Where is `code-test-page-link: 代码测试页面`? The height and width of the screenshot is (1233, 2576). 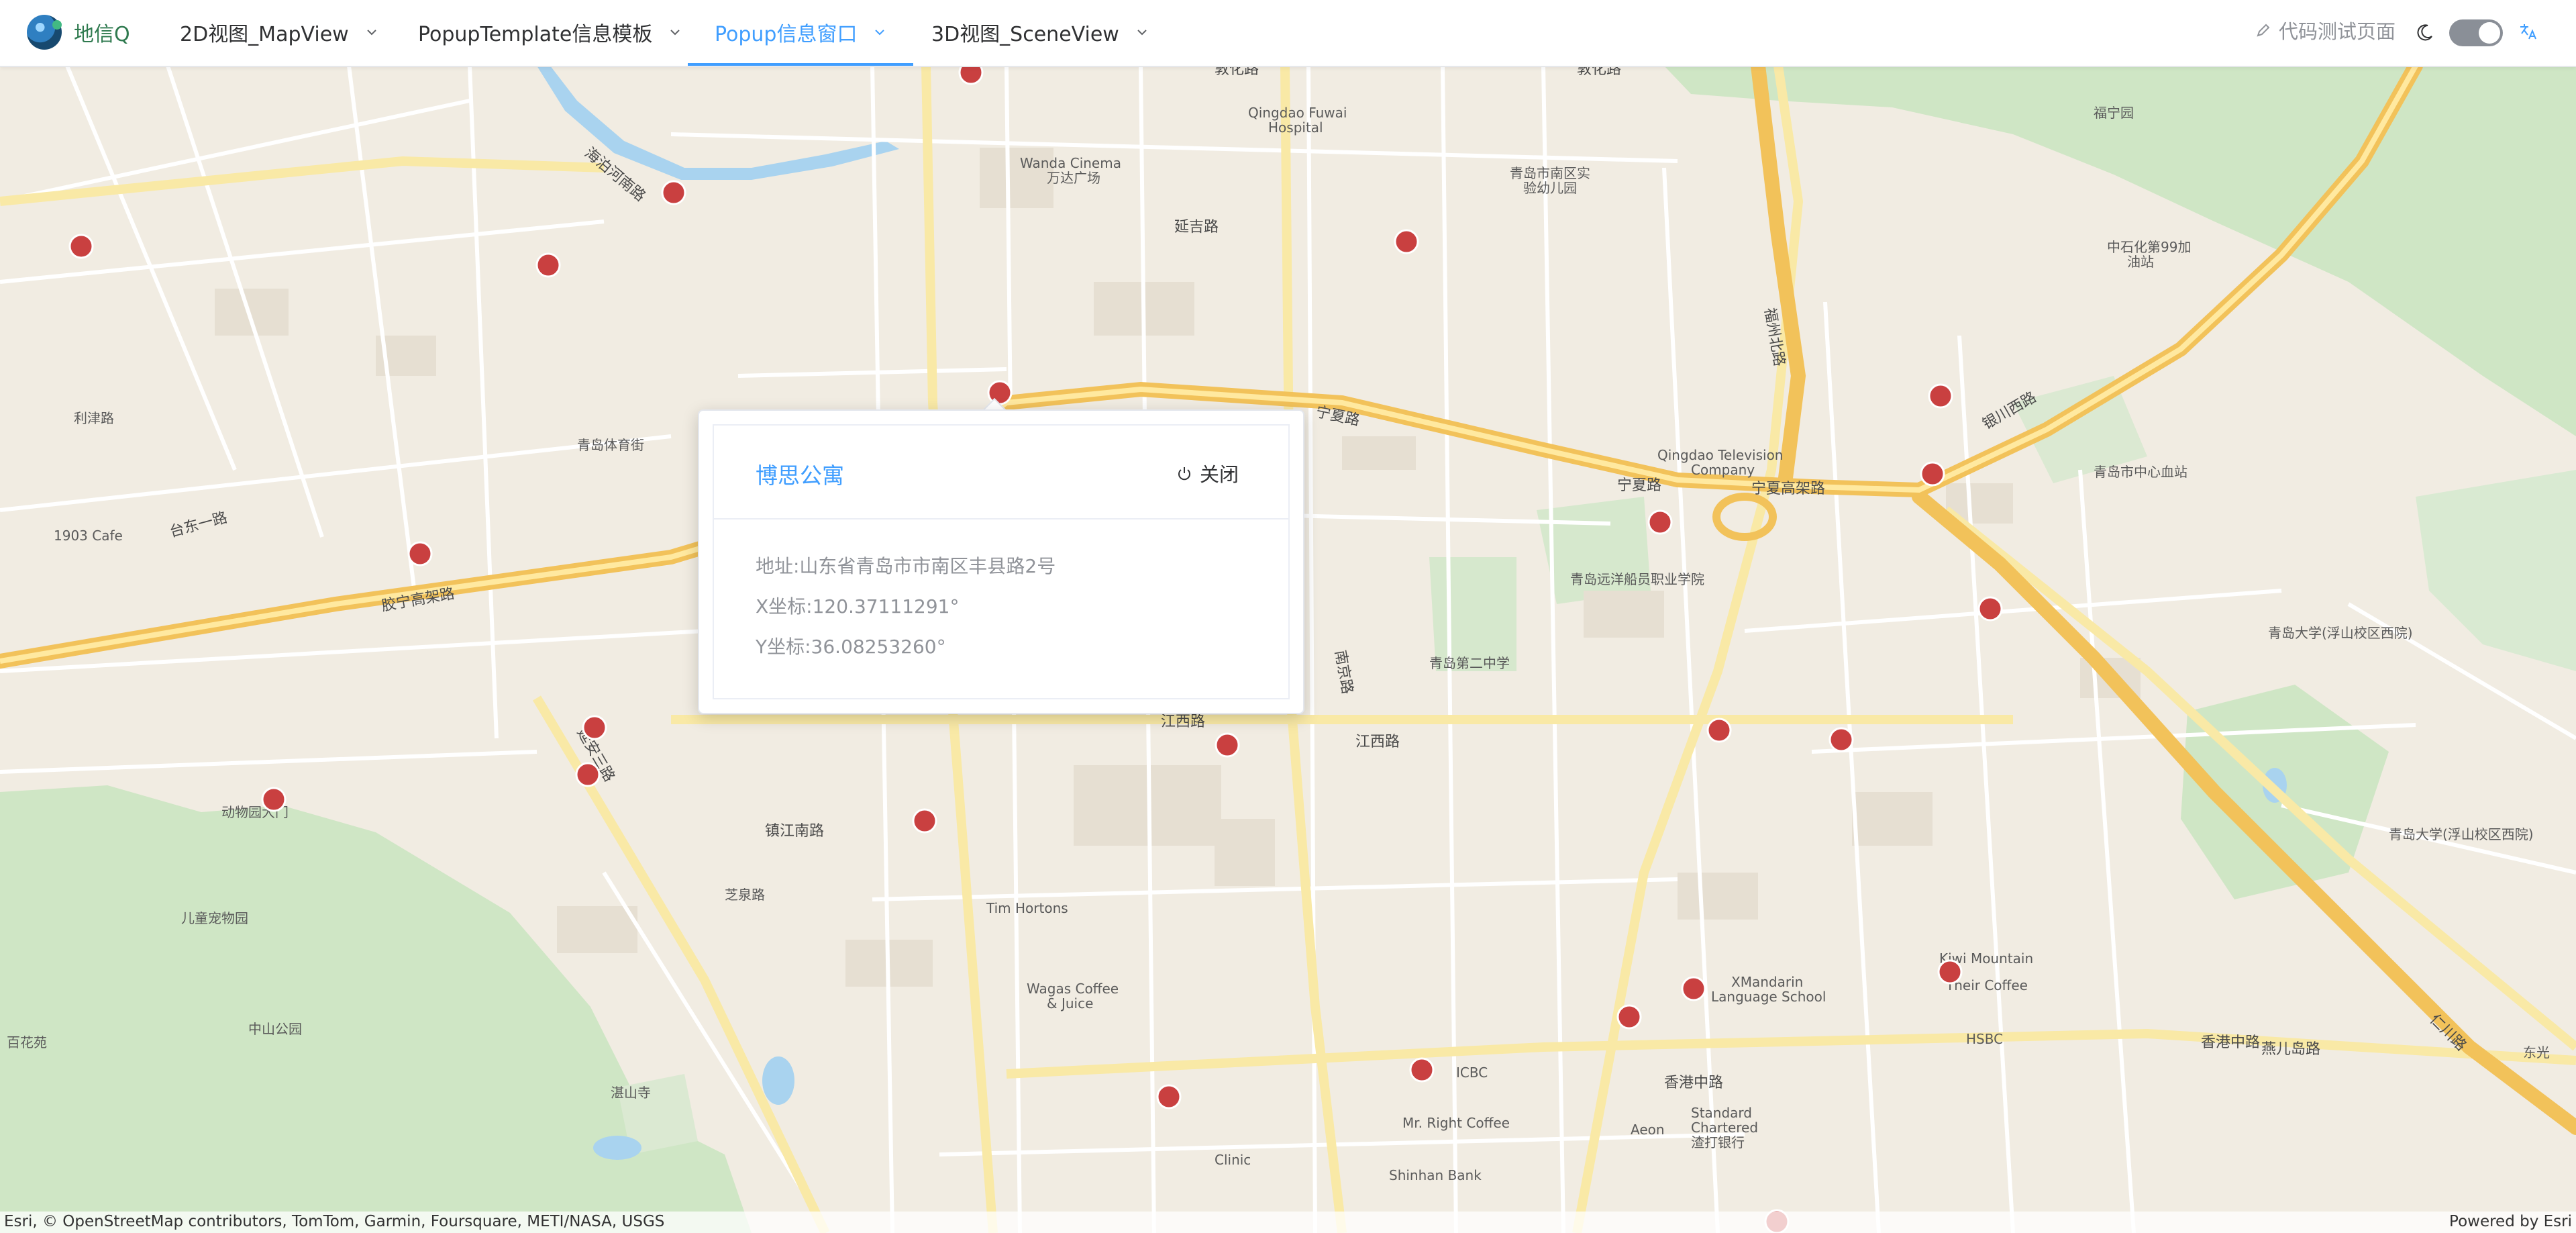 code-test-page-link: 代码测试页面 is located at coordinates (2325, 30).